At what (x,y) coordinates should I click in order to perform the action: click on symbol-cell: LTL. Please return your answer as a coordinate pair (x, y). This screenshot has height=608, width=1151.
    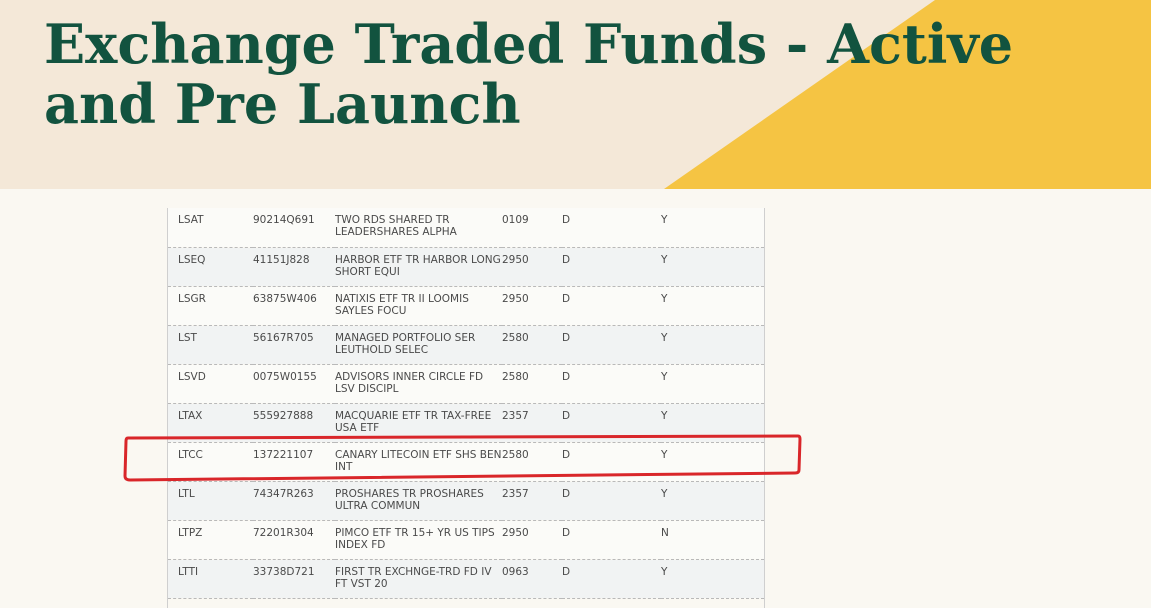
    Looking at the image, I should click on (210, 501).